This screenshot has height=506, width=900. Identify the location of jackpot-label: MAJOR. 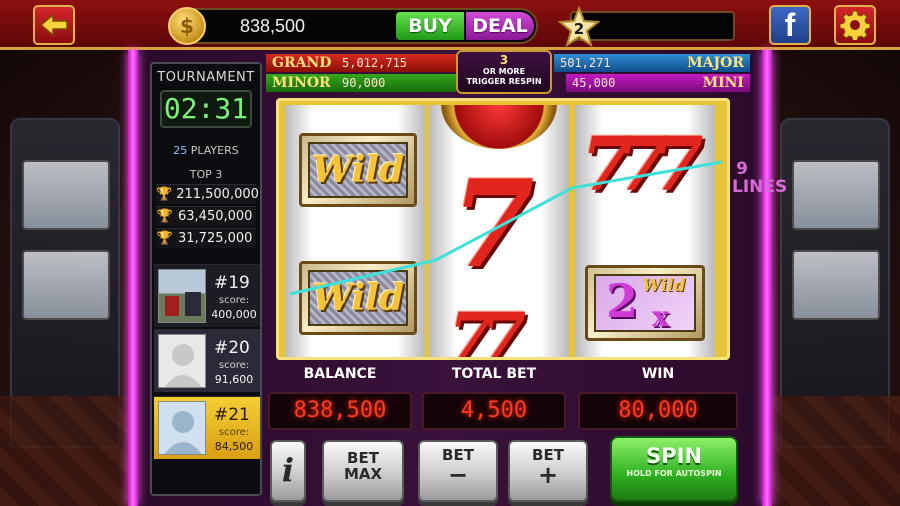
(715, 63).